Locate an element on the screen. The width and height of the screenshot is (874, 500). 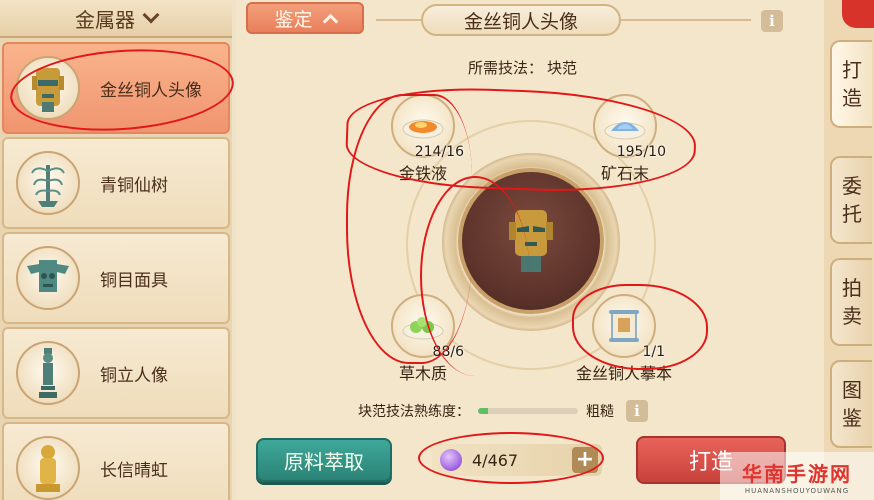
title-divider-left is located at coordinates (398, 20).